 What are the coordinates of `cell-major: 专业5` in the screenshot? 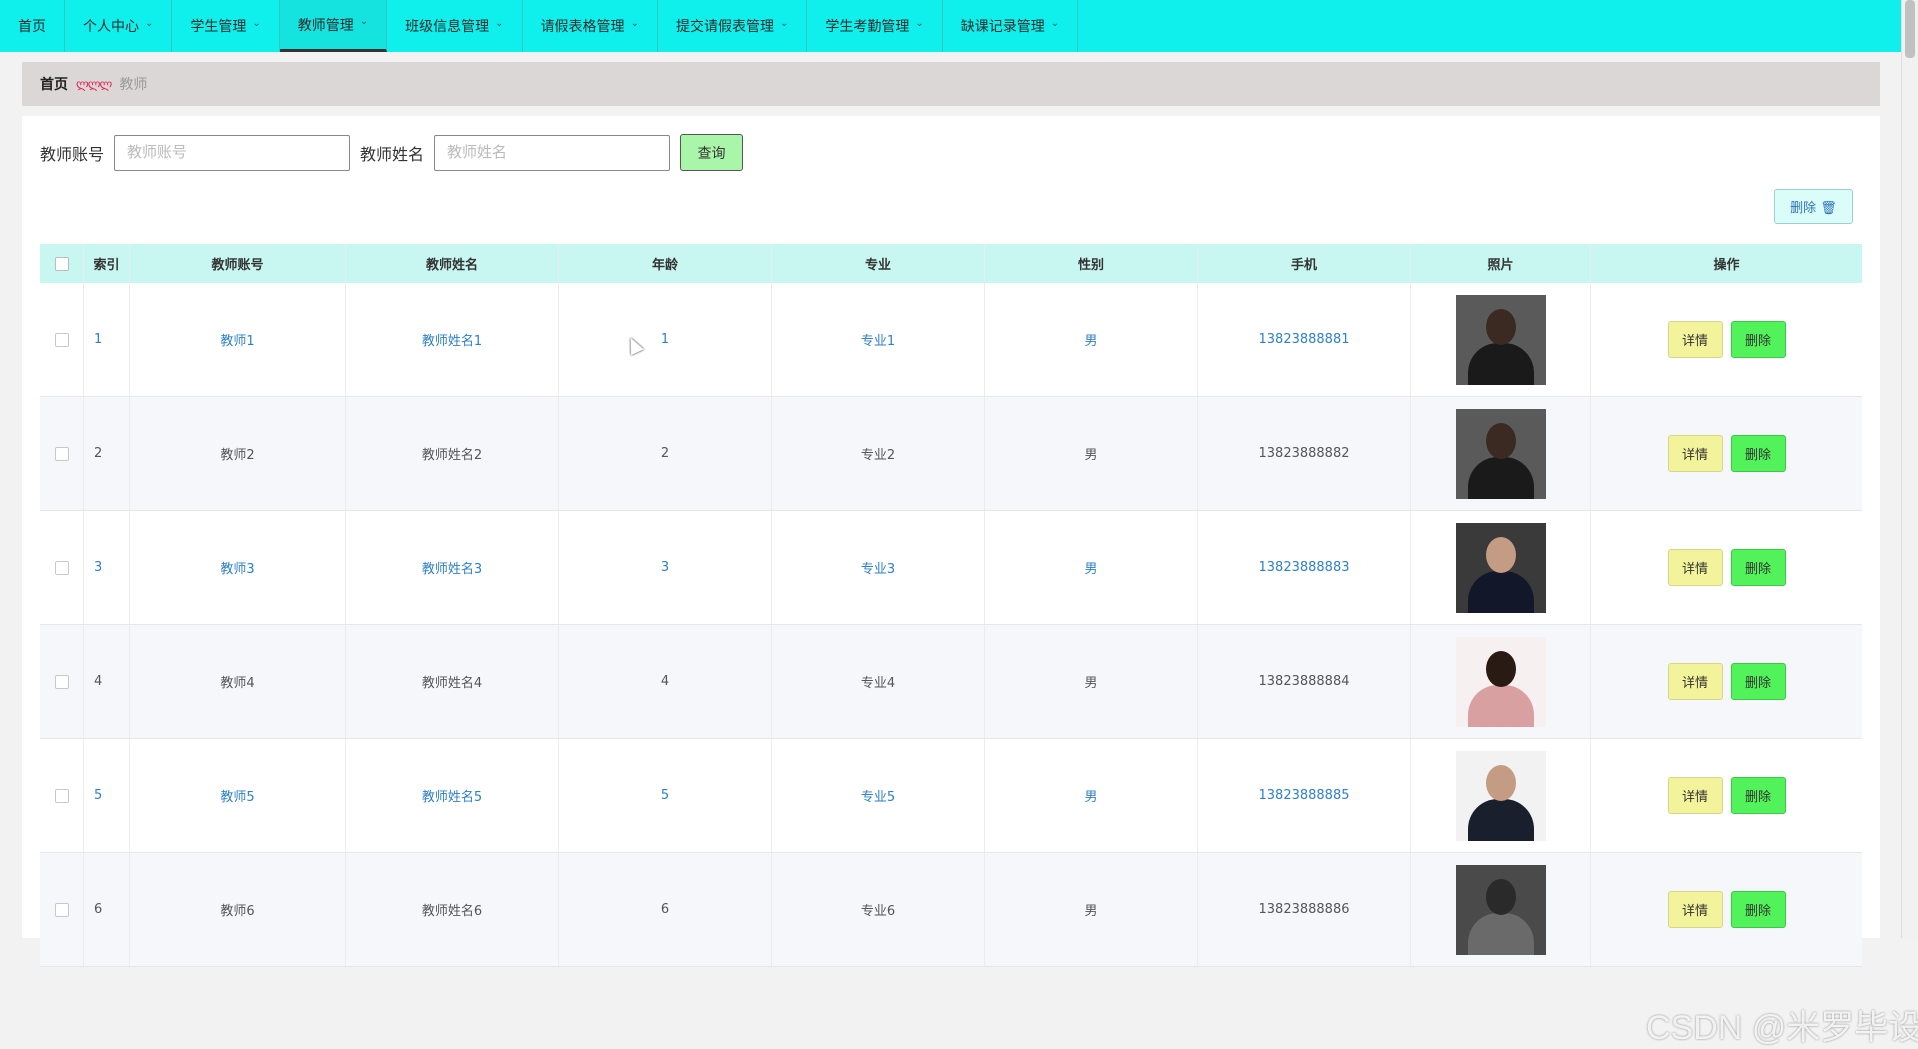 It's located at (878, 795).